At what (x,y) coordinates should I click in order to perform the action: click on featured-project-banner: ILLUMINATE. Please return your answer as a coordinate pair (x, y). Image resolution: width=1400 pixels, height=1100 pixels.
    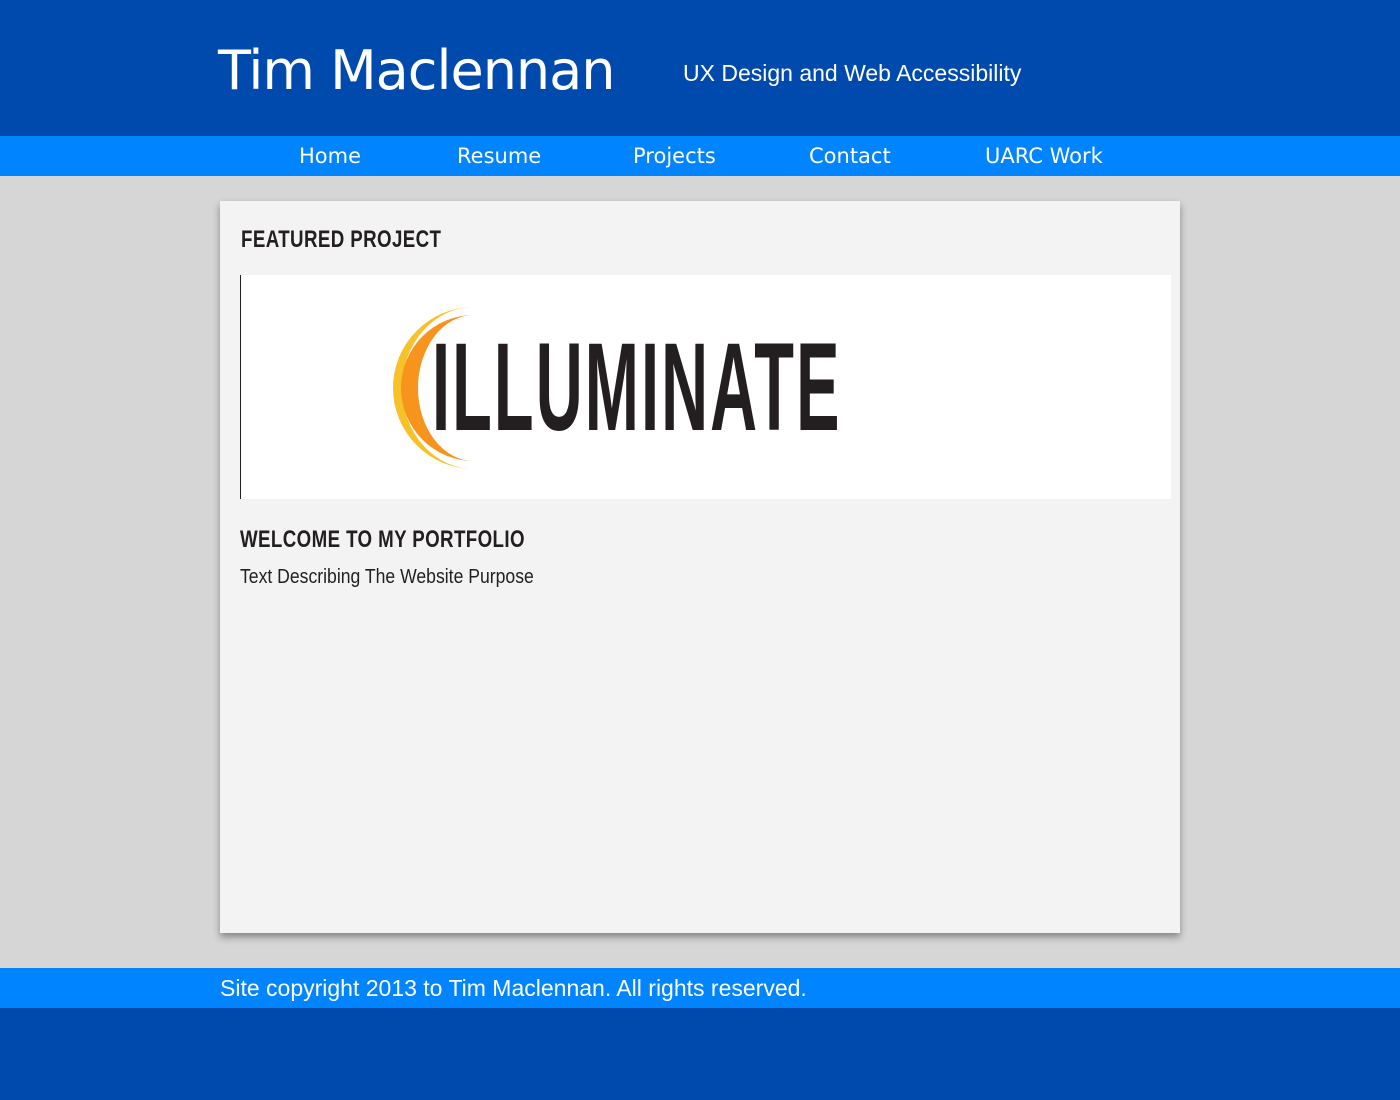
    Looking at the image, I should click on (705, 387).